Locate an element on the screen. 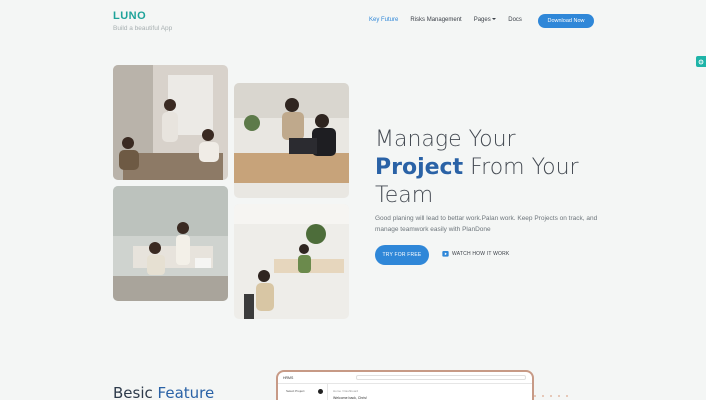 This screenshot has height=400, width=706. headline-line-2: Project From Your is located at coordinates (477, 168).